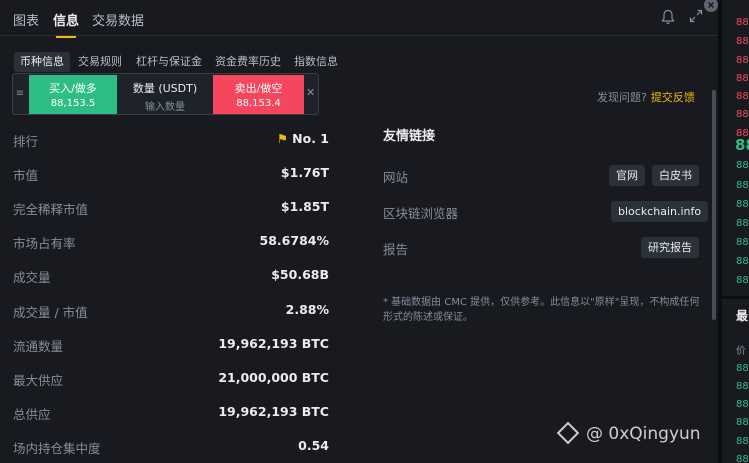 Image resolution: width=749 pixels, height=463 pixels. What do you see at coordinates (26, 19) in the screenshot?
I see `tab-chart: 图表` at bounding box center [26, 19].